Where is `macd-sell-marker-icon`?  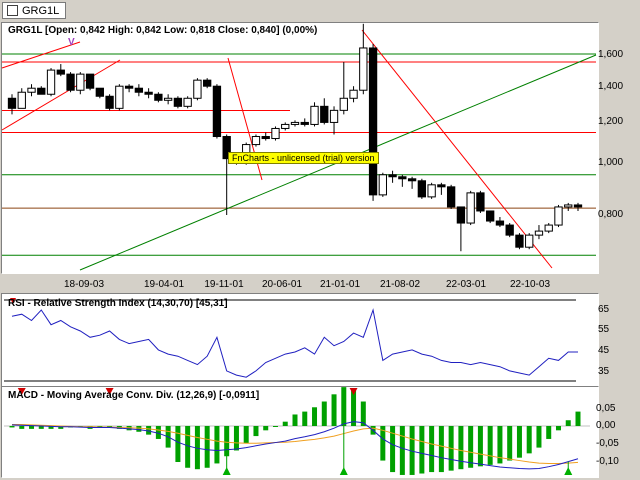
macd-sell-marker-icon is located at coordinates (353, 391).